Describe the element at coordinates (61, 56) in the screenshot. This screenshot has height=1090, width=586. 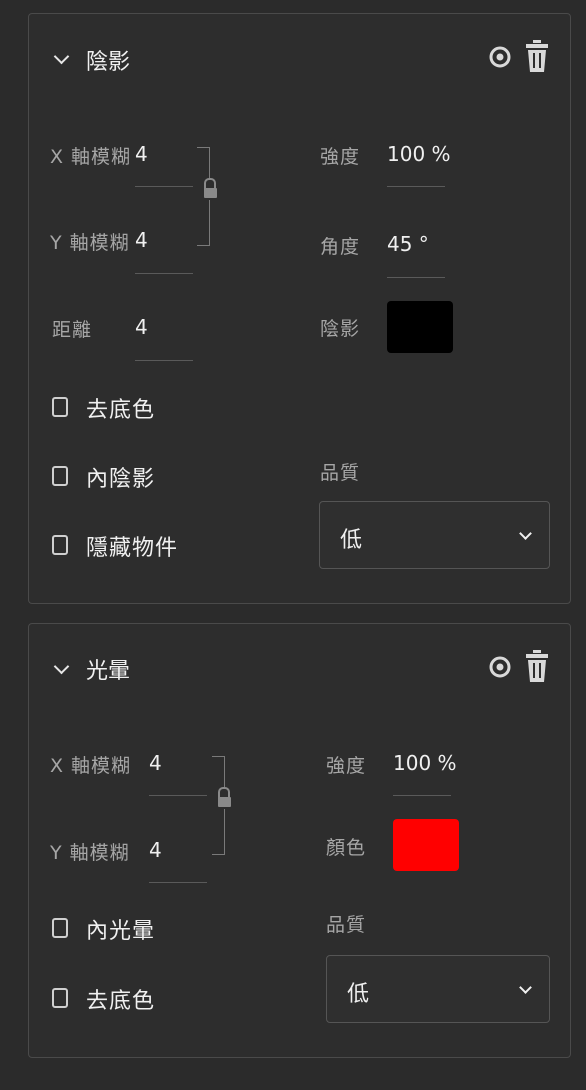
I see `shadow-collapse-chevron-icon` at that location.